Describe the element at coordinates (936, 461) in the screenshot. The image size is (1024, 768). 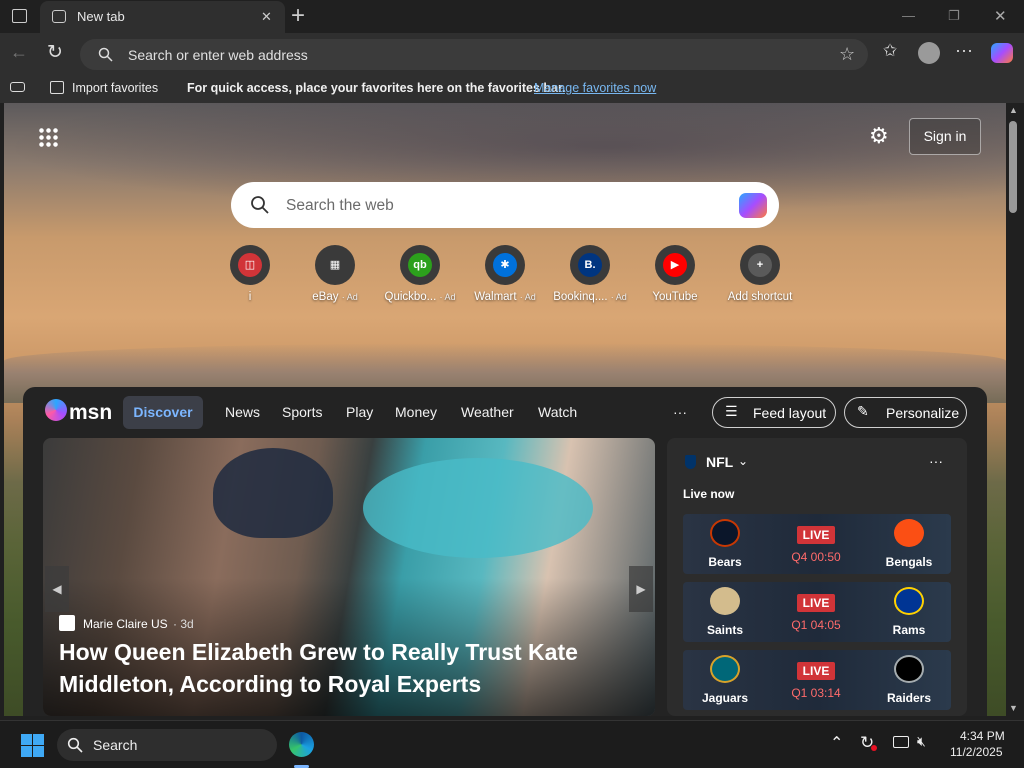
I see `nfl-more-button: ···` at that location.